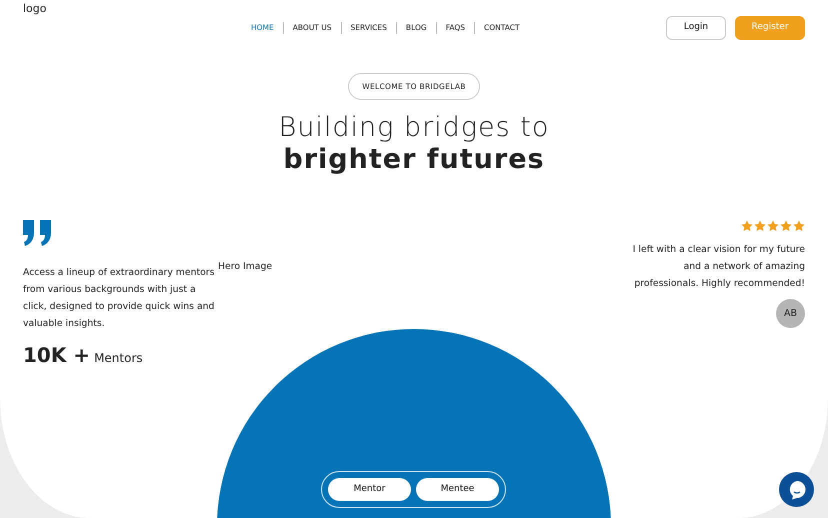 Image resolution: width=828 pixels, height=518 pixels. What do you see at coordinates (369, 489) in the screenshot?
I see `role-button: Mentor` at bounding box center [369, 489].